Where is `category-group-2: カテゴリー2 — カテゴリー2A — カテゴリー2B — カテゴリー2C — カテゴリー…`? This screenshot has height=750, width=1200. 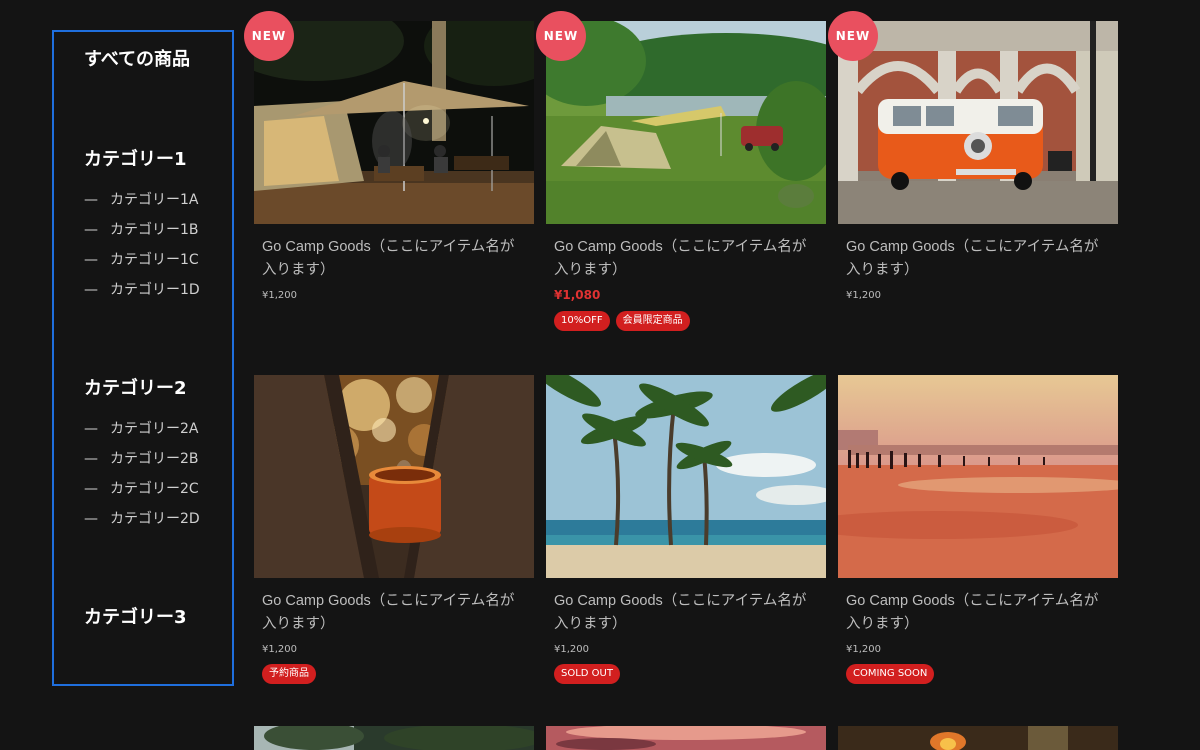 category-group-2: カテゴリー2 — カテゴリー2A — カテゴリー2B — カテゴリー2C — カテゴリー… is located at coordinates (142, 454).